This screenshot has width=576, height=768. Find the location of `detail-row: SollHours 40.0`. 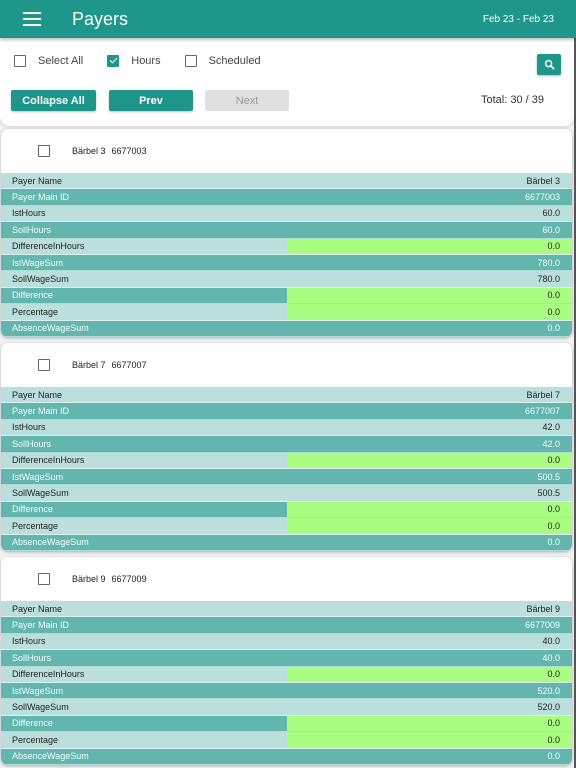

detail-row: SollHours 40.0 is located at coordinates (286, 658).